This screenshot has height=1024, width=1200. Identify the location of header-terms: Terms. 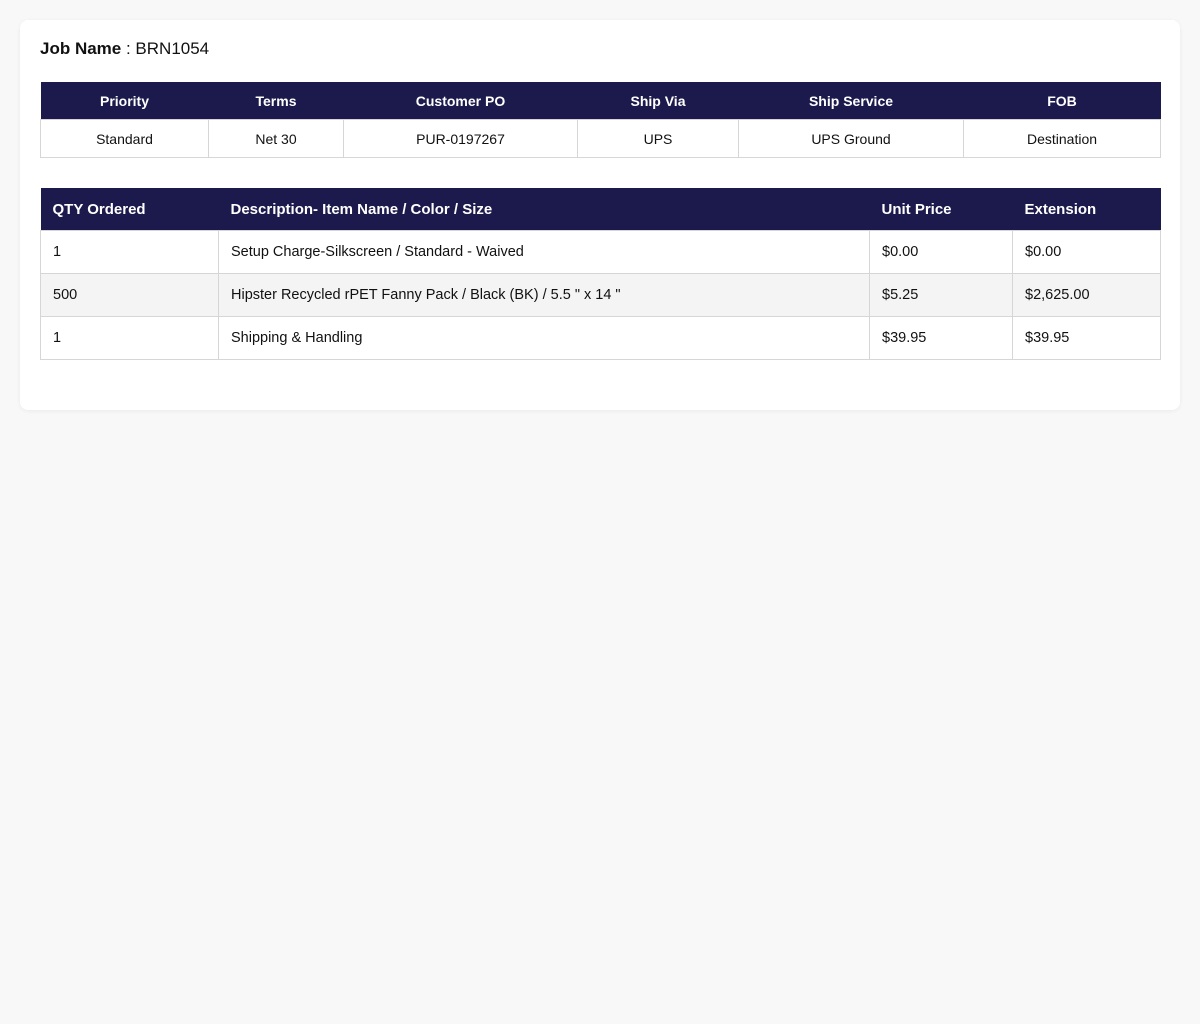
(276, 101).